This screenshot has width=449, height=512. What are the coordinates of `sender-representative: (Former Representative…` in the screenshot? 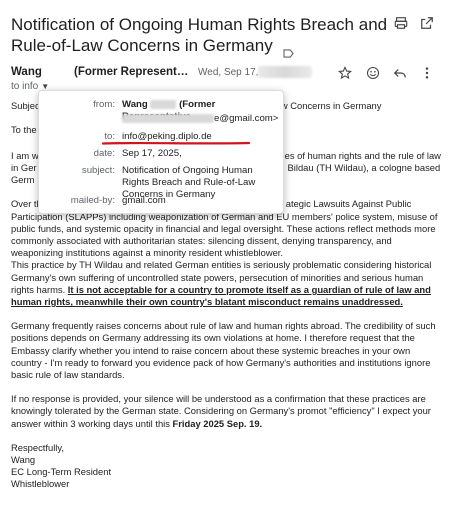 It's located at (133, 72).